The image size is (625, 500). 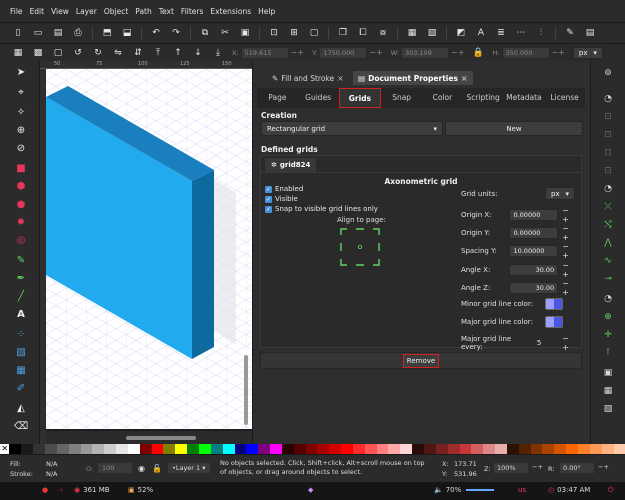 I want to click on deselect-icon: ▢, so click(x=58, y=53).